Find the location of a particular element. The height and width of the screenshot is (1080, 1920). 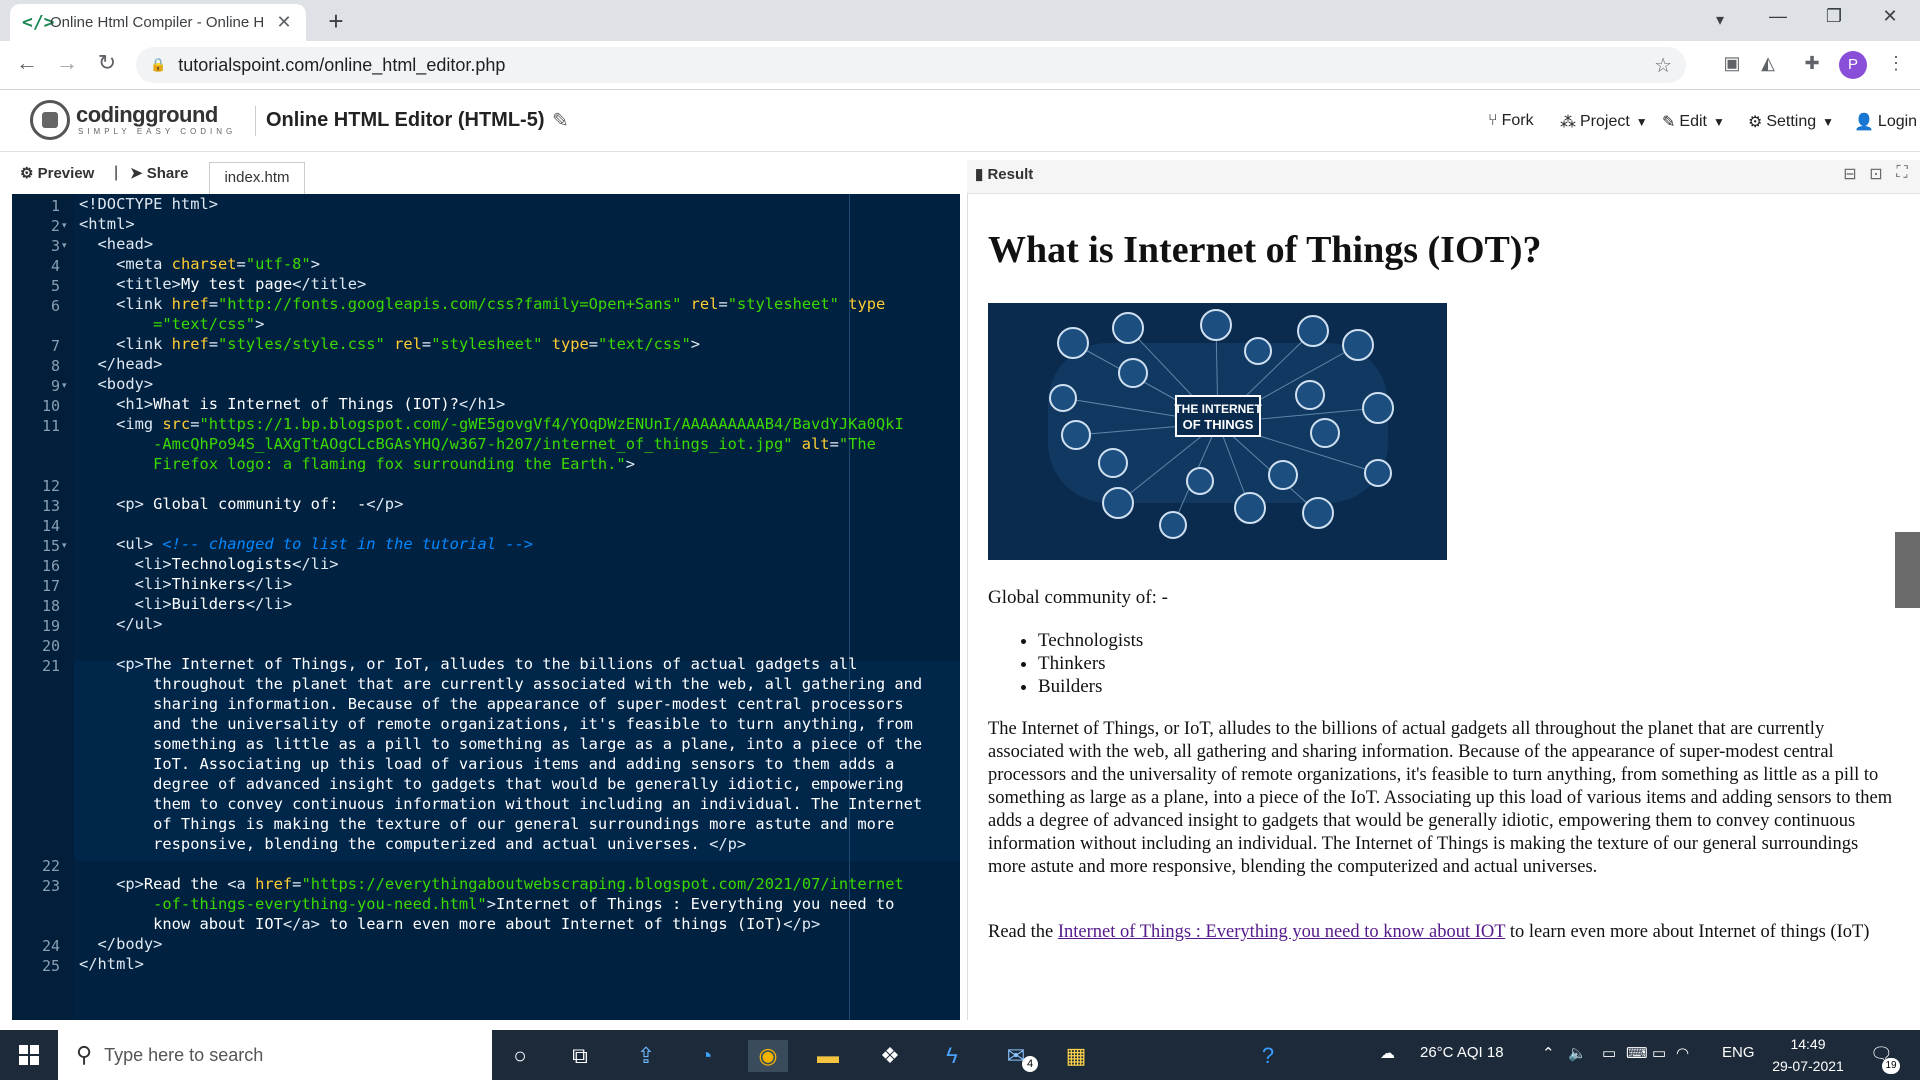

iot-image: THE INTERNET OF THINGS is located at coordinates (1217, 431).